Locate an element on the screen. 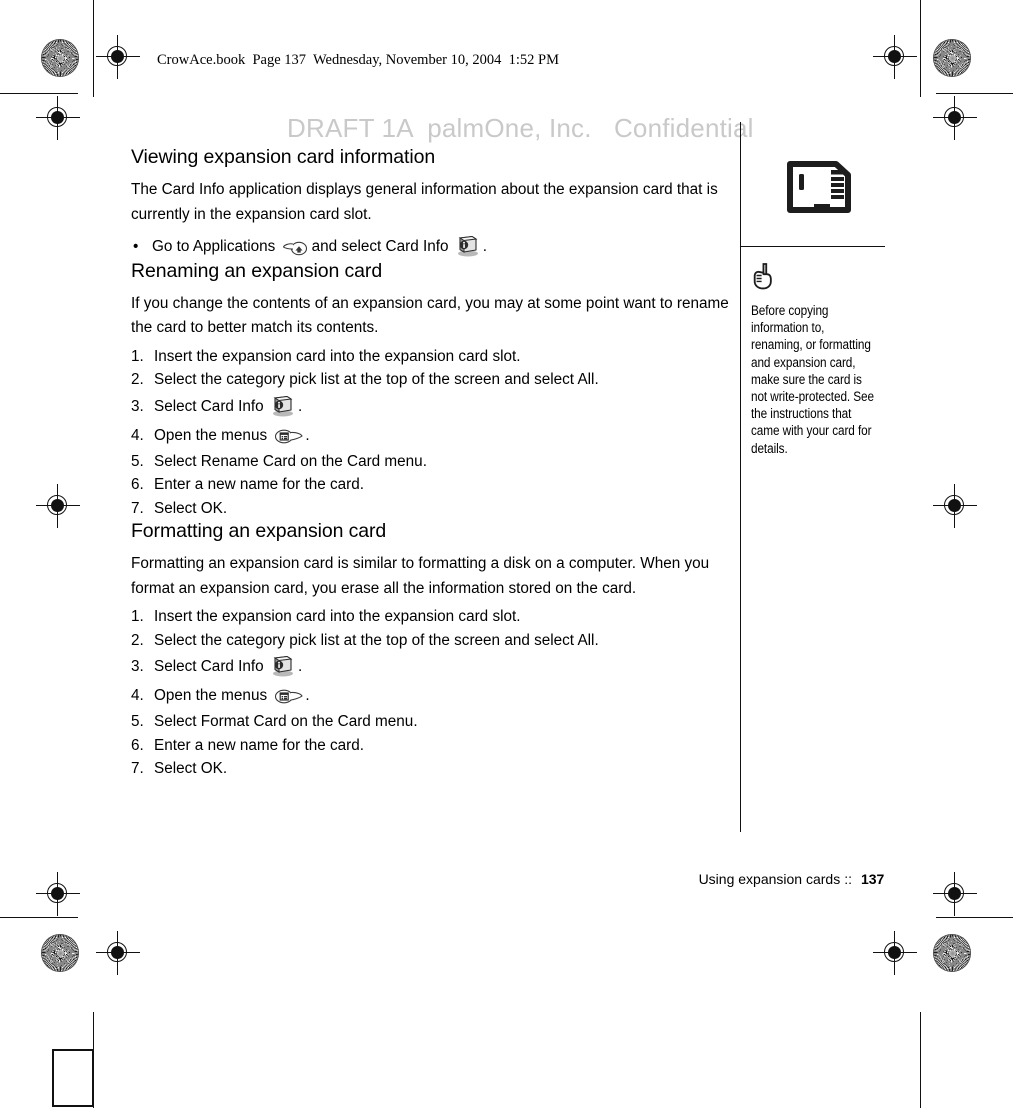 The width and height of the screenshot is (1013, 1108). section-heading-renaming: Renaming an expansion card is located at coordinates (257, 270).